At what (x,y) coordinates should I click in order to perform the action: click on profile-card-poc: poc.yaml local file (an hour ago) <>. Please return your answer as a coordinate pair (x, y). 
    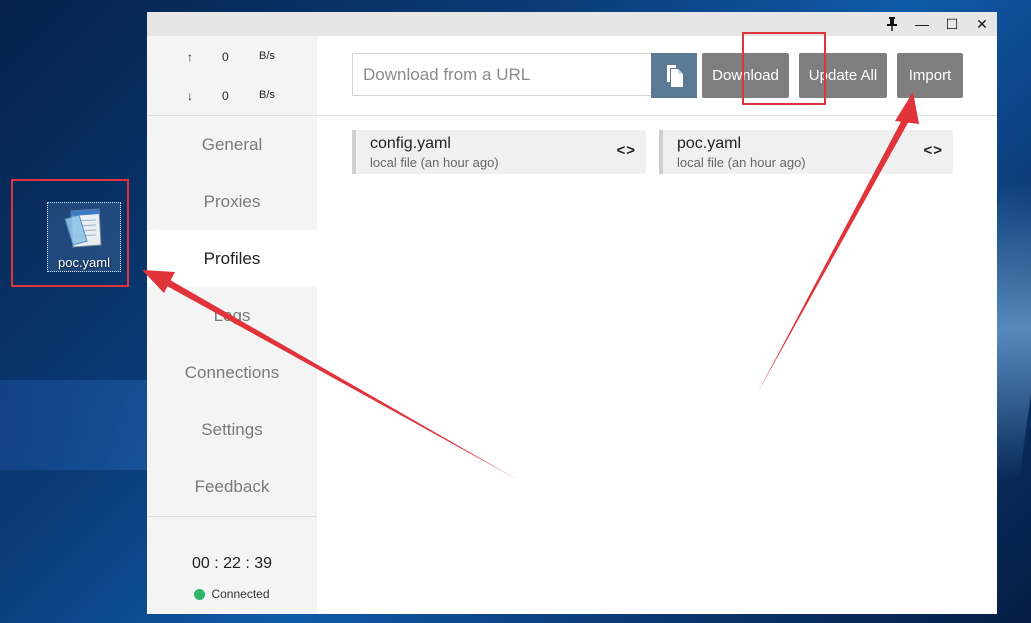
    Looking at the image, I should click on (806, 152).